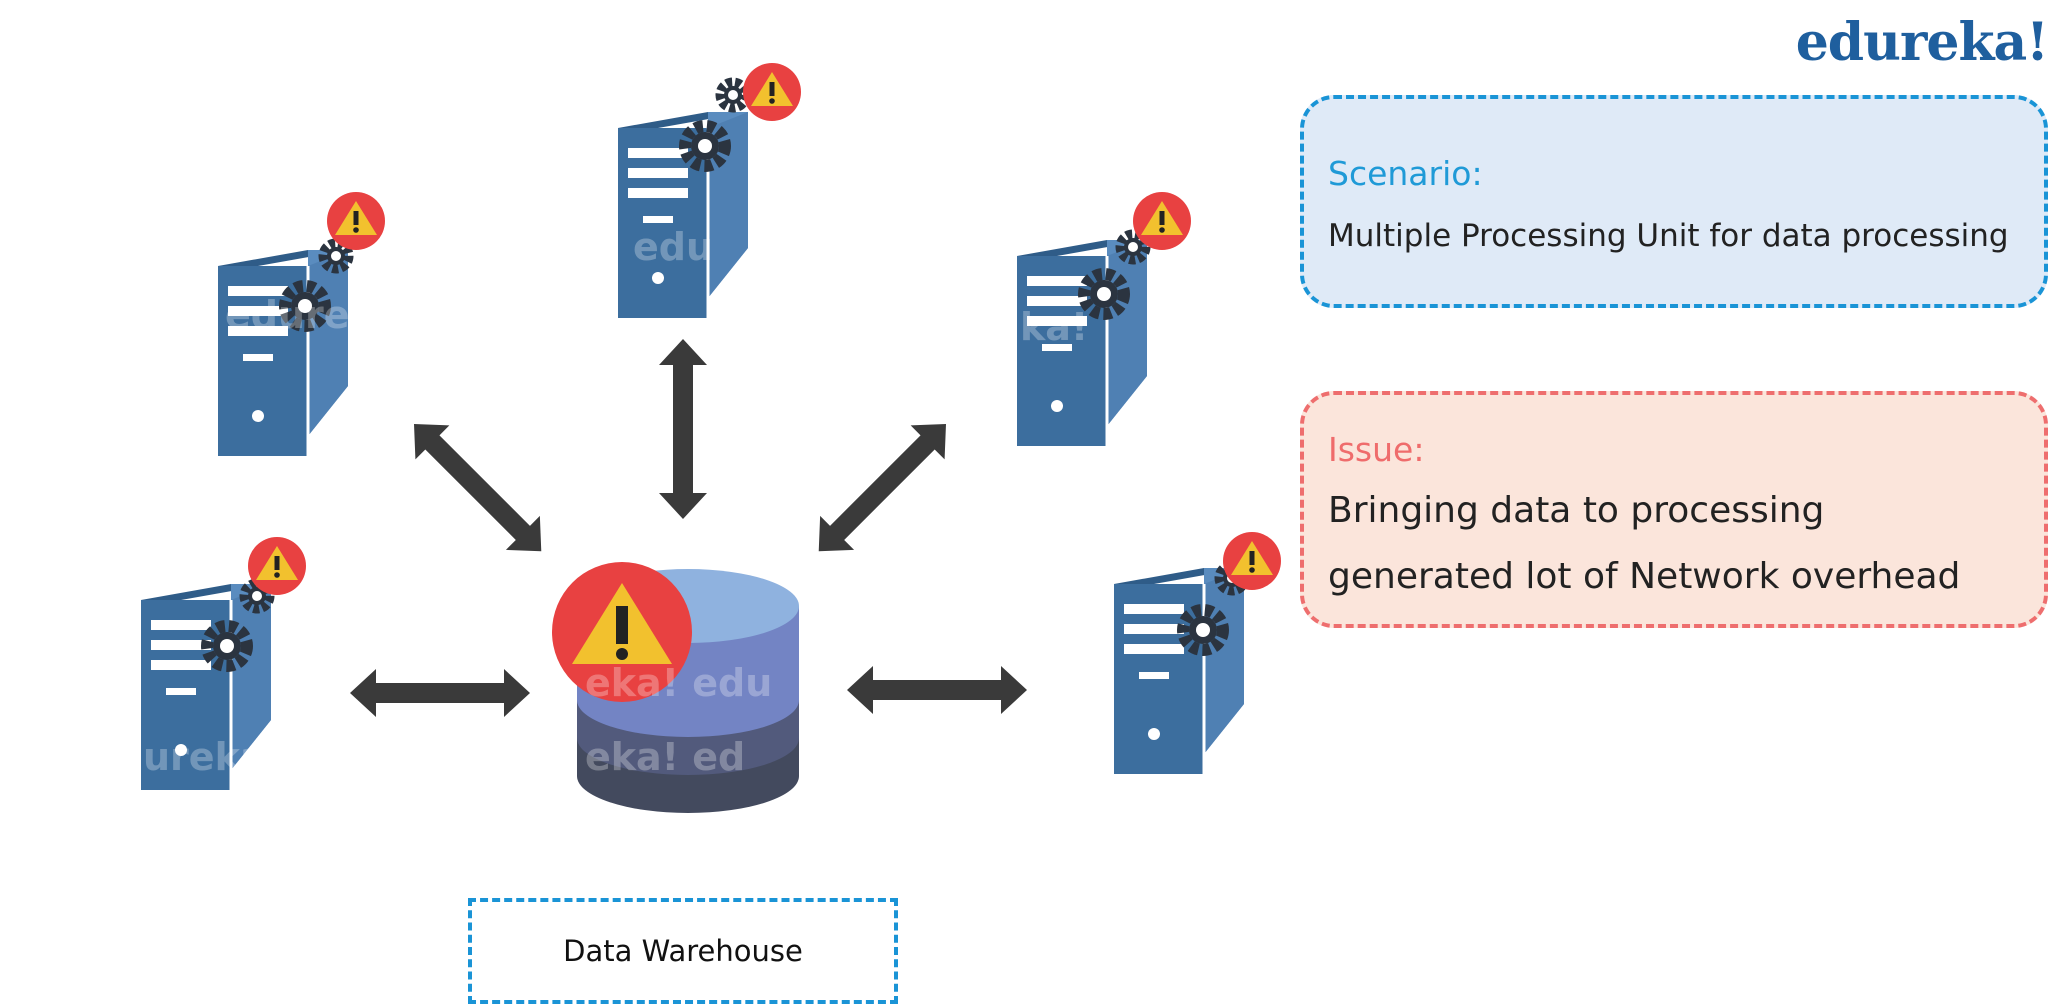 The height and width of the screenshot is (1004, 2048). I want to click on scenario-heading: Scenario:, so click(1405, 173).